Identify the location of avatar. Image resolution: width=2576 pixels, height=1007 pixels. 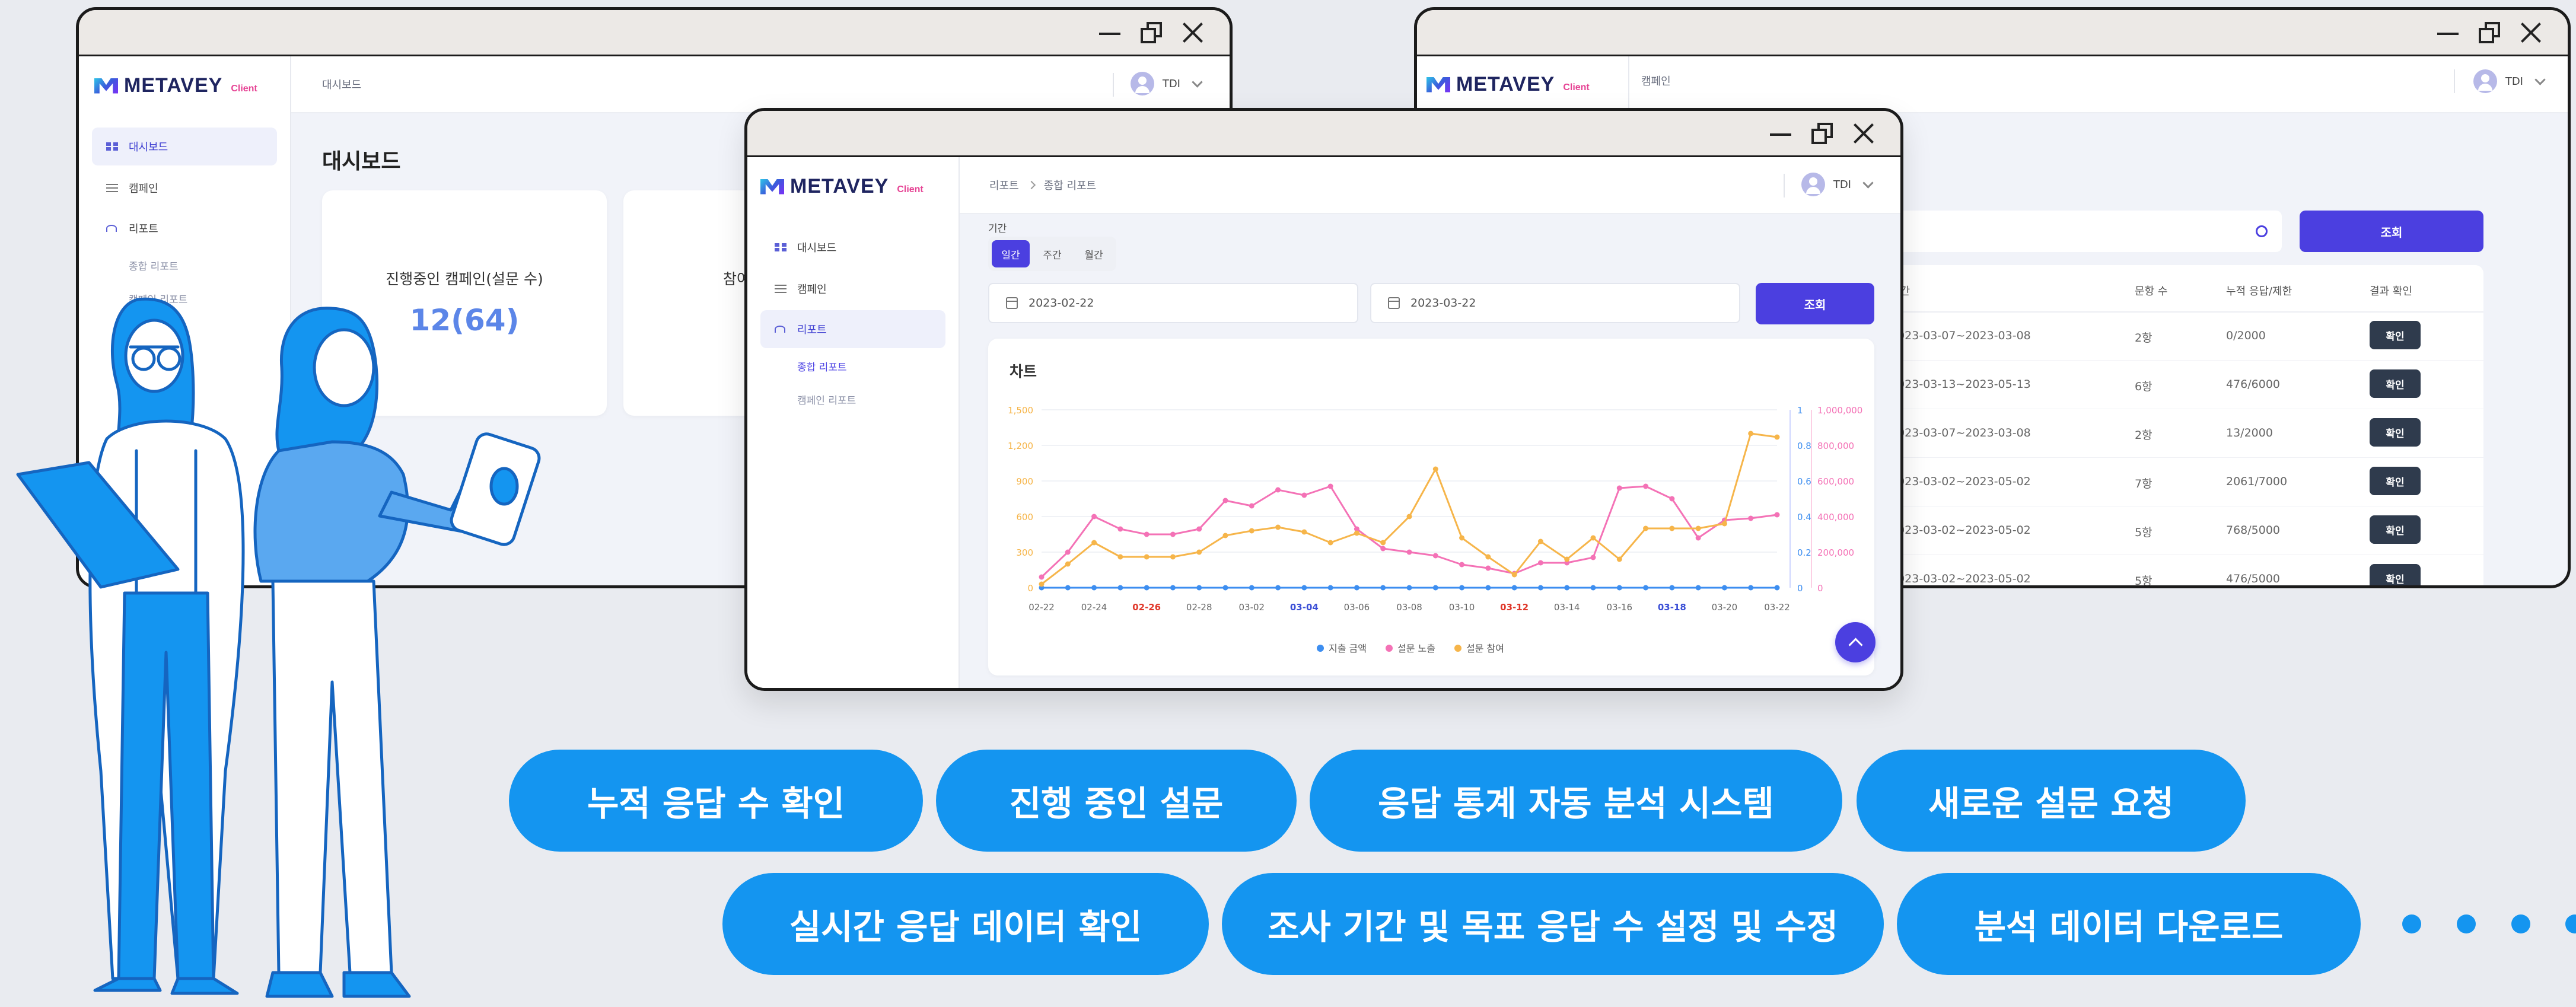
(1142, 83).